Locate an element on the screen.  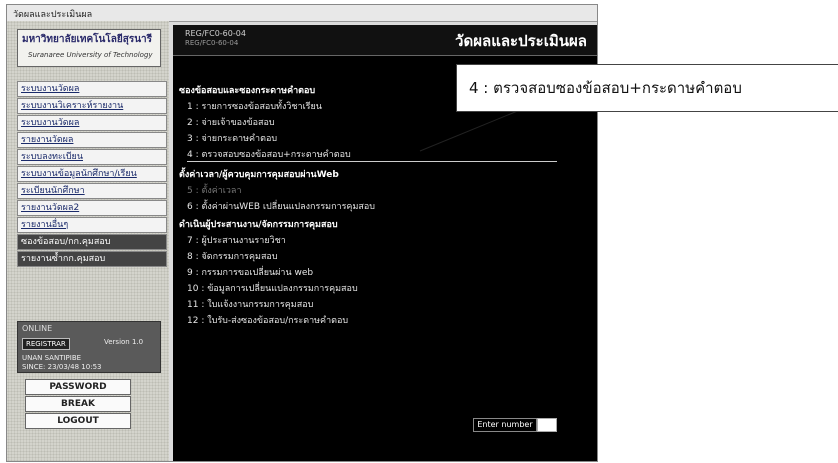
menu-option-11: 11 : ใบแจ้งงานกรรมการคุมสอบ is located at coordinates (250, 304).